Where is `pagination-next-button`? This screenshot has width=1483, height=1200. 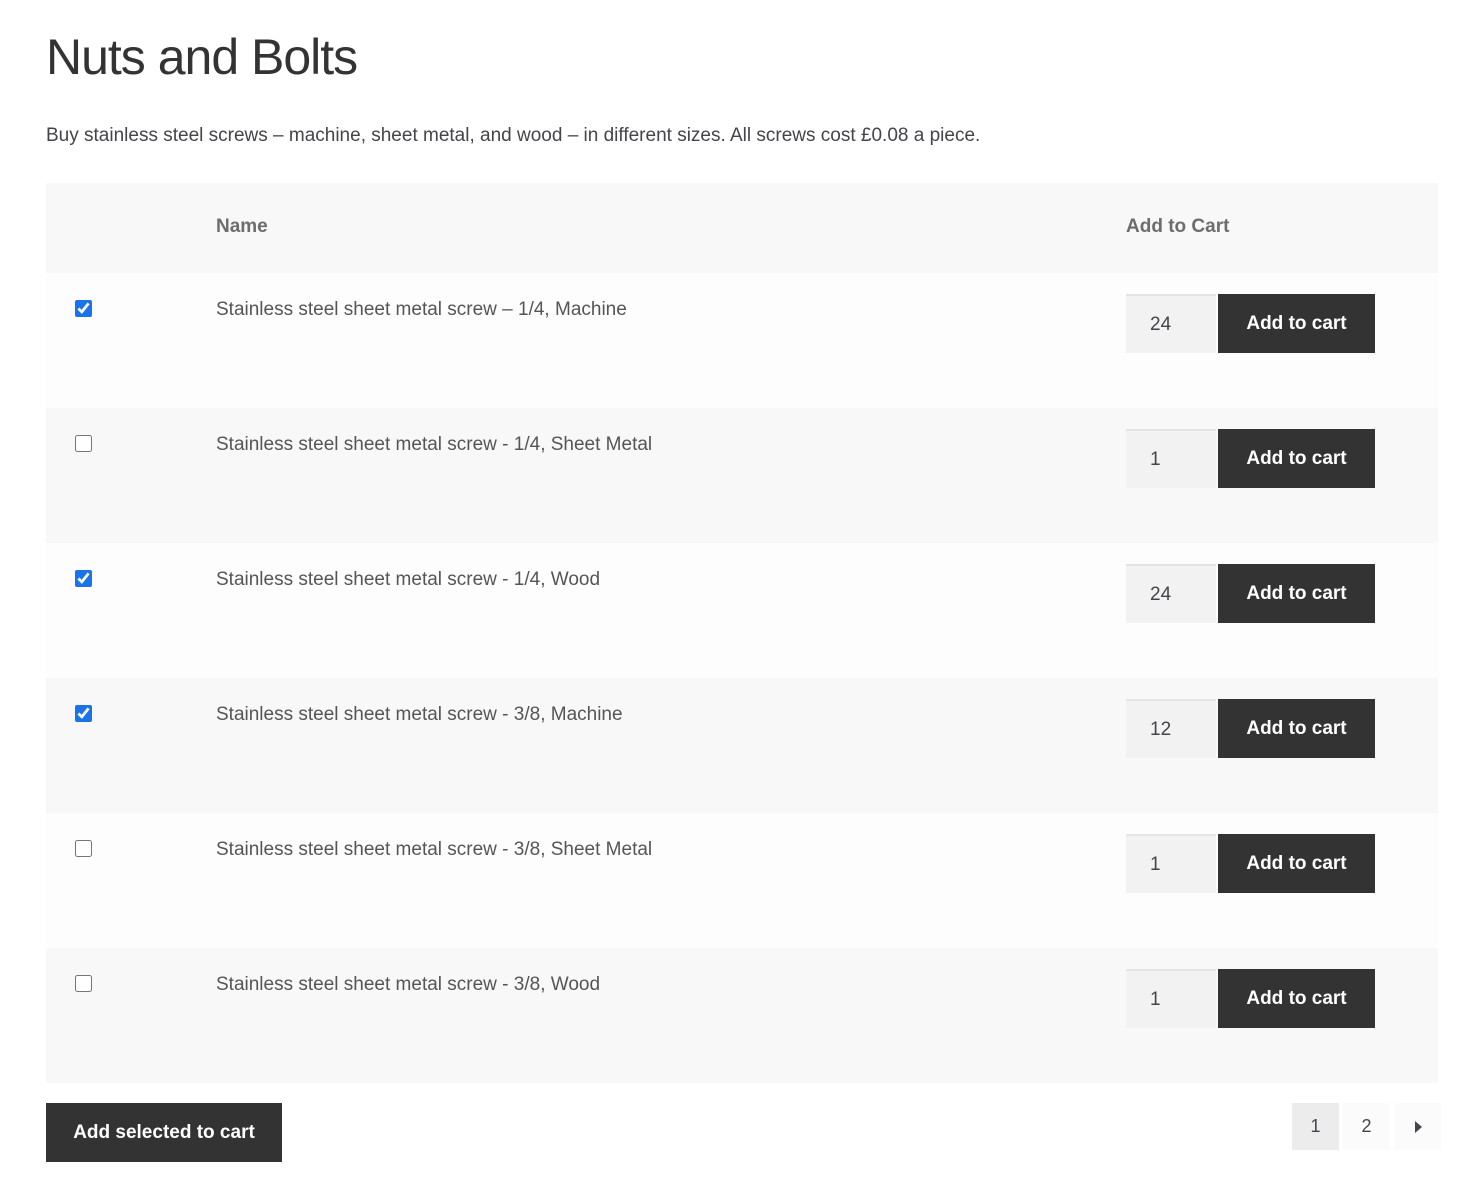
pagination-next-button is located at coordinates (1417, 1126).